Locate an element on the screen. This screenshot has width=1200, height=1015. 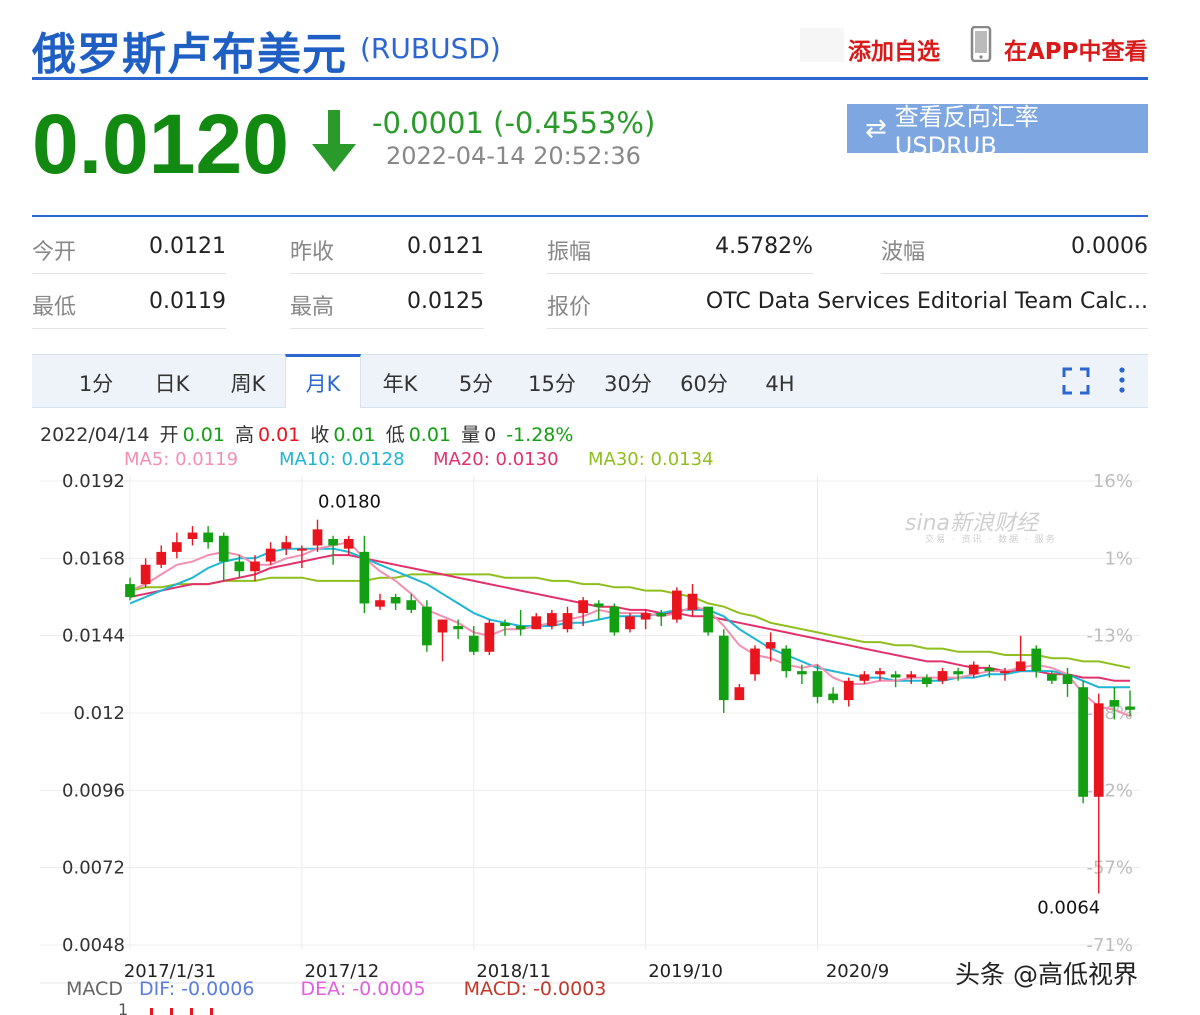
ma10-legend: MA10: 0.0128 is located at coordinates (342, 459).